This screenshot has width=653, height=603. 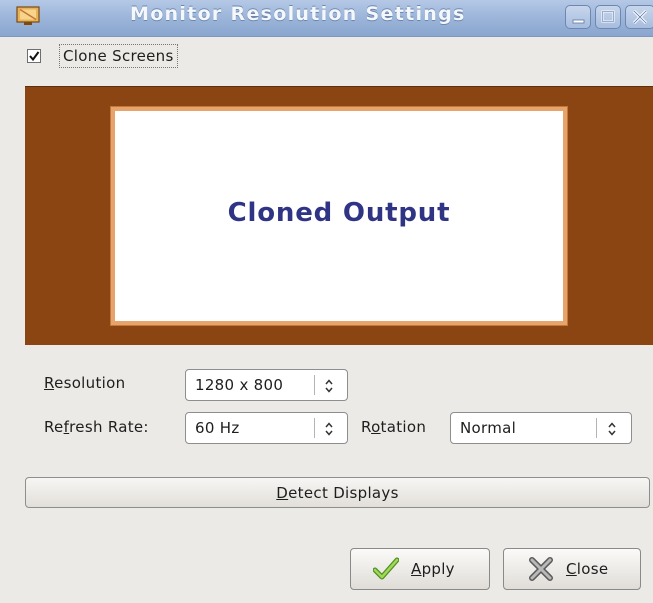 I want to click on refresh-rate-value: 60 Hz, so click(x=217, y=428).